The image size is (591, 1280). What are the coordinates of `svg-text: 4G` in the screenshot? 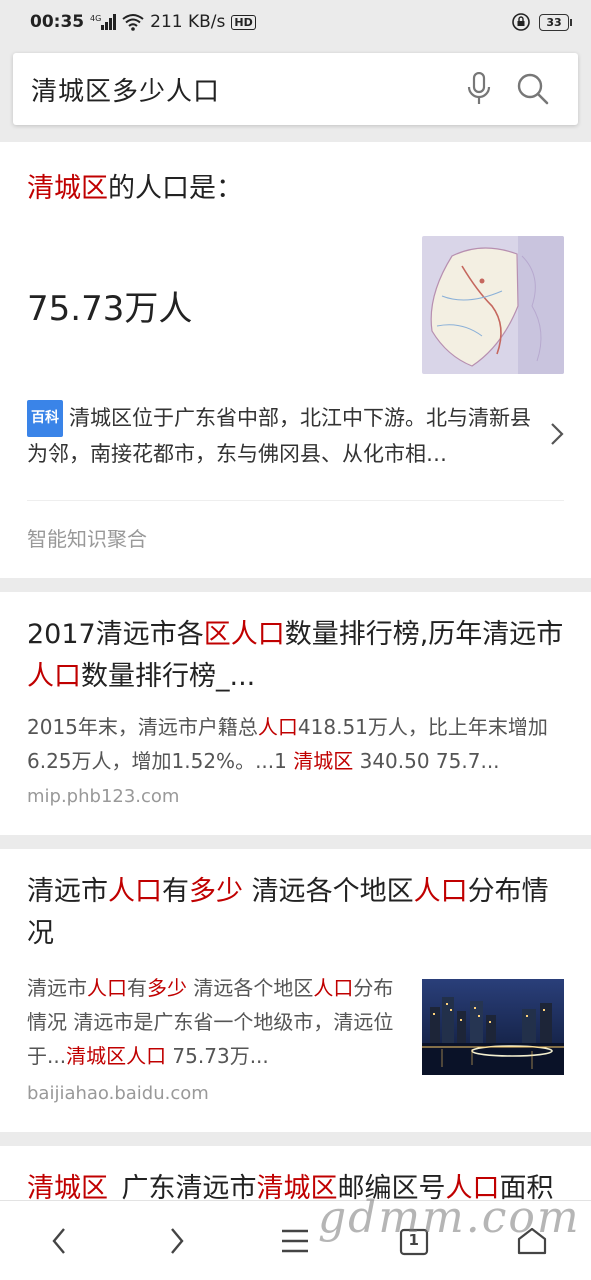 It's located at (95, 18).